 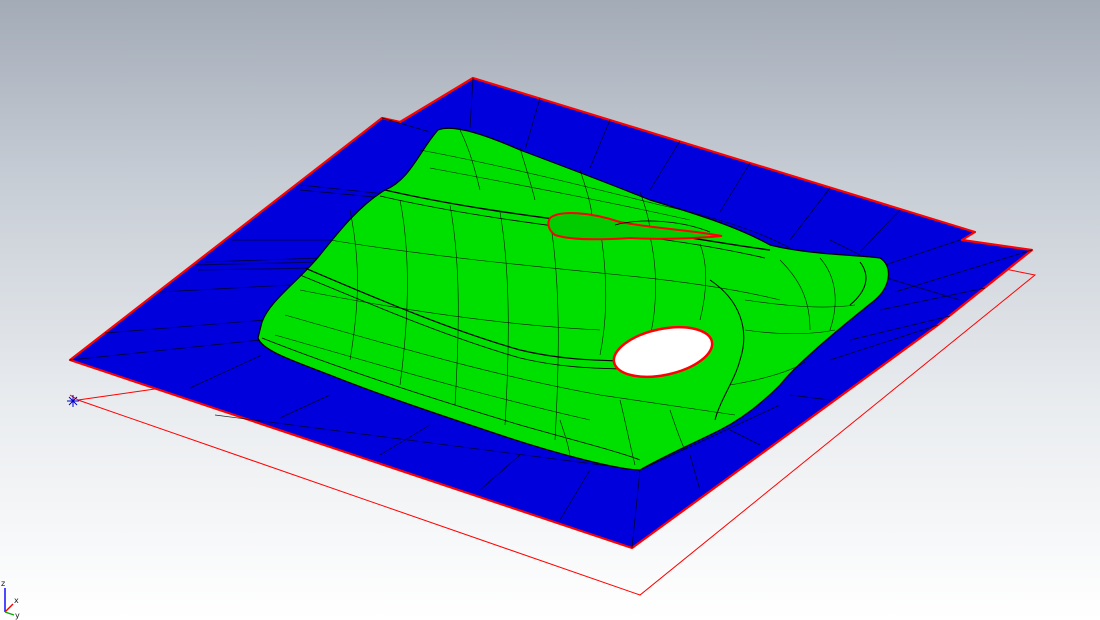 What do you see at coordinates (10, 599) in the screenshot?
I see `axis-triad-icon: z x y` at bounding box center [10, 599].